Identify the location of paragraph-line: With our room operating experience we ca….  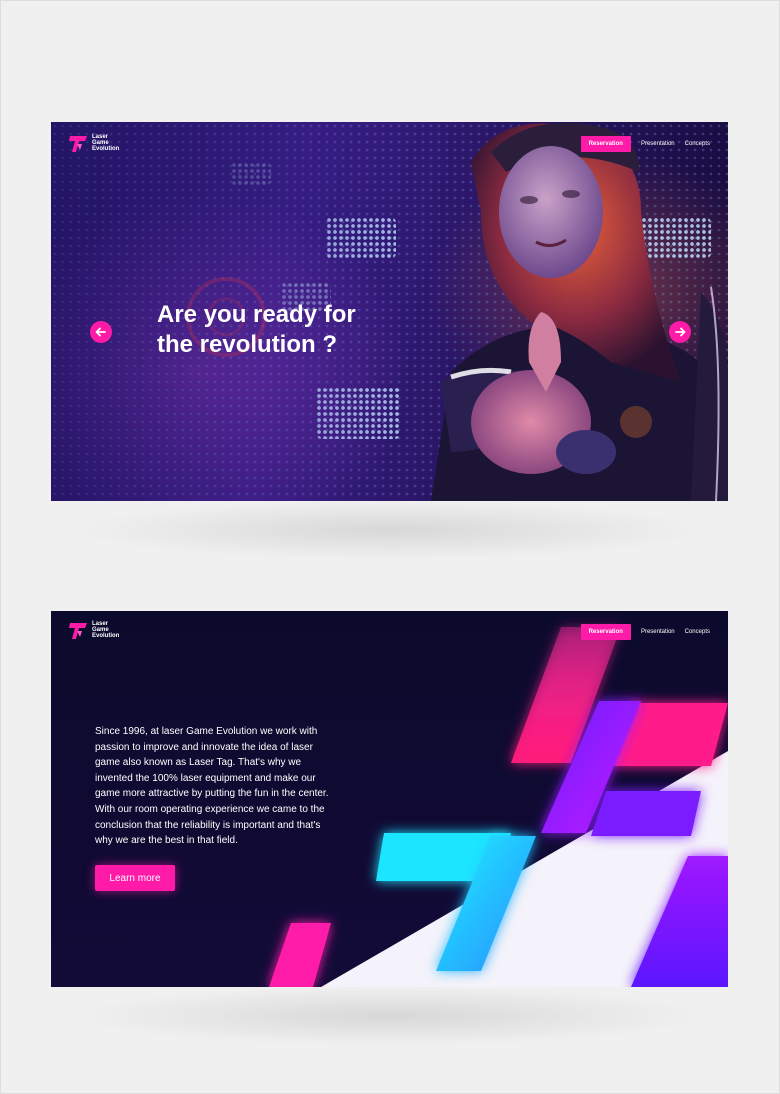
(210, 809).